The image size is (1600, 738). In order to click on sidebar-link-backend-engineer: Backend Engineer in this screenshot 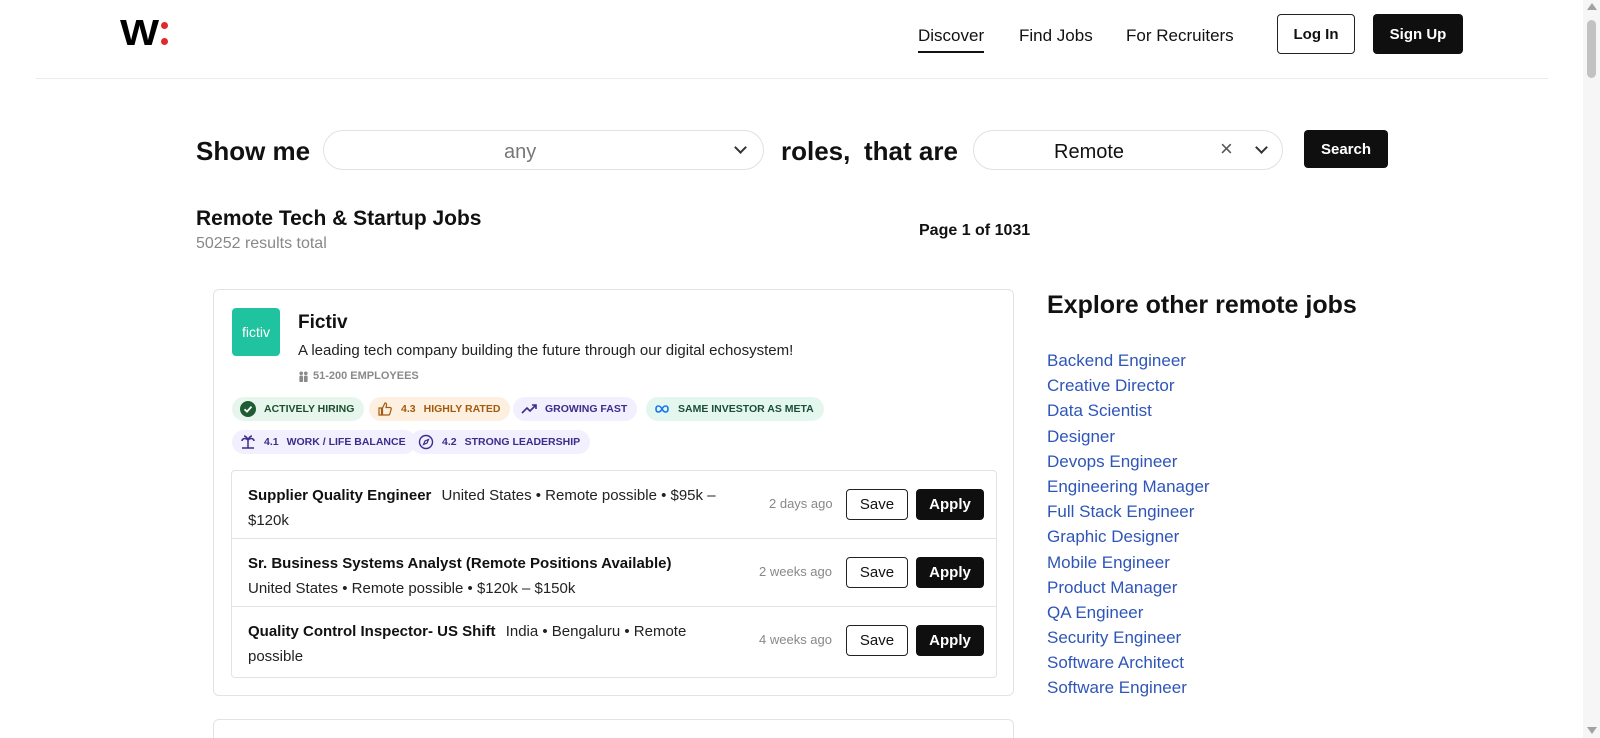, I will do `click(1128, 360)`.